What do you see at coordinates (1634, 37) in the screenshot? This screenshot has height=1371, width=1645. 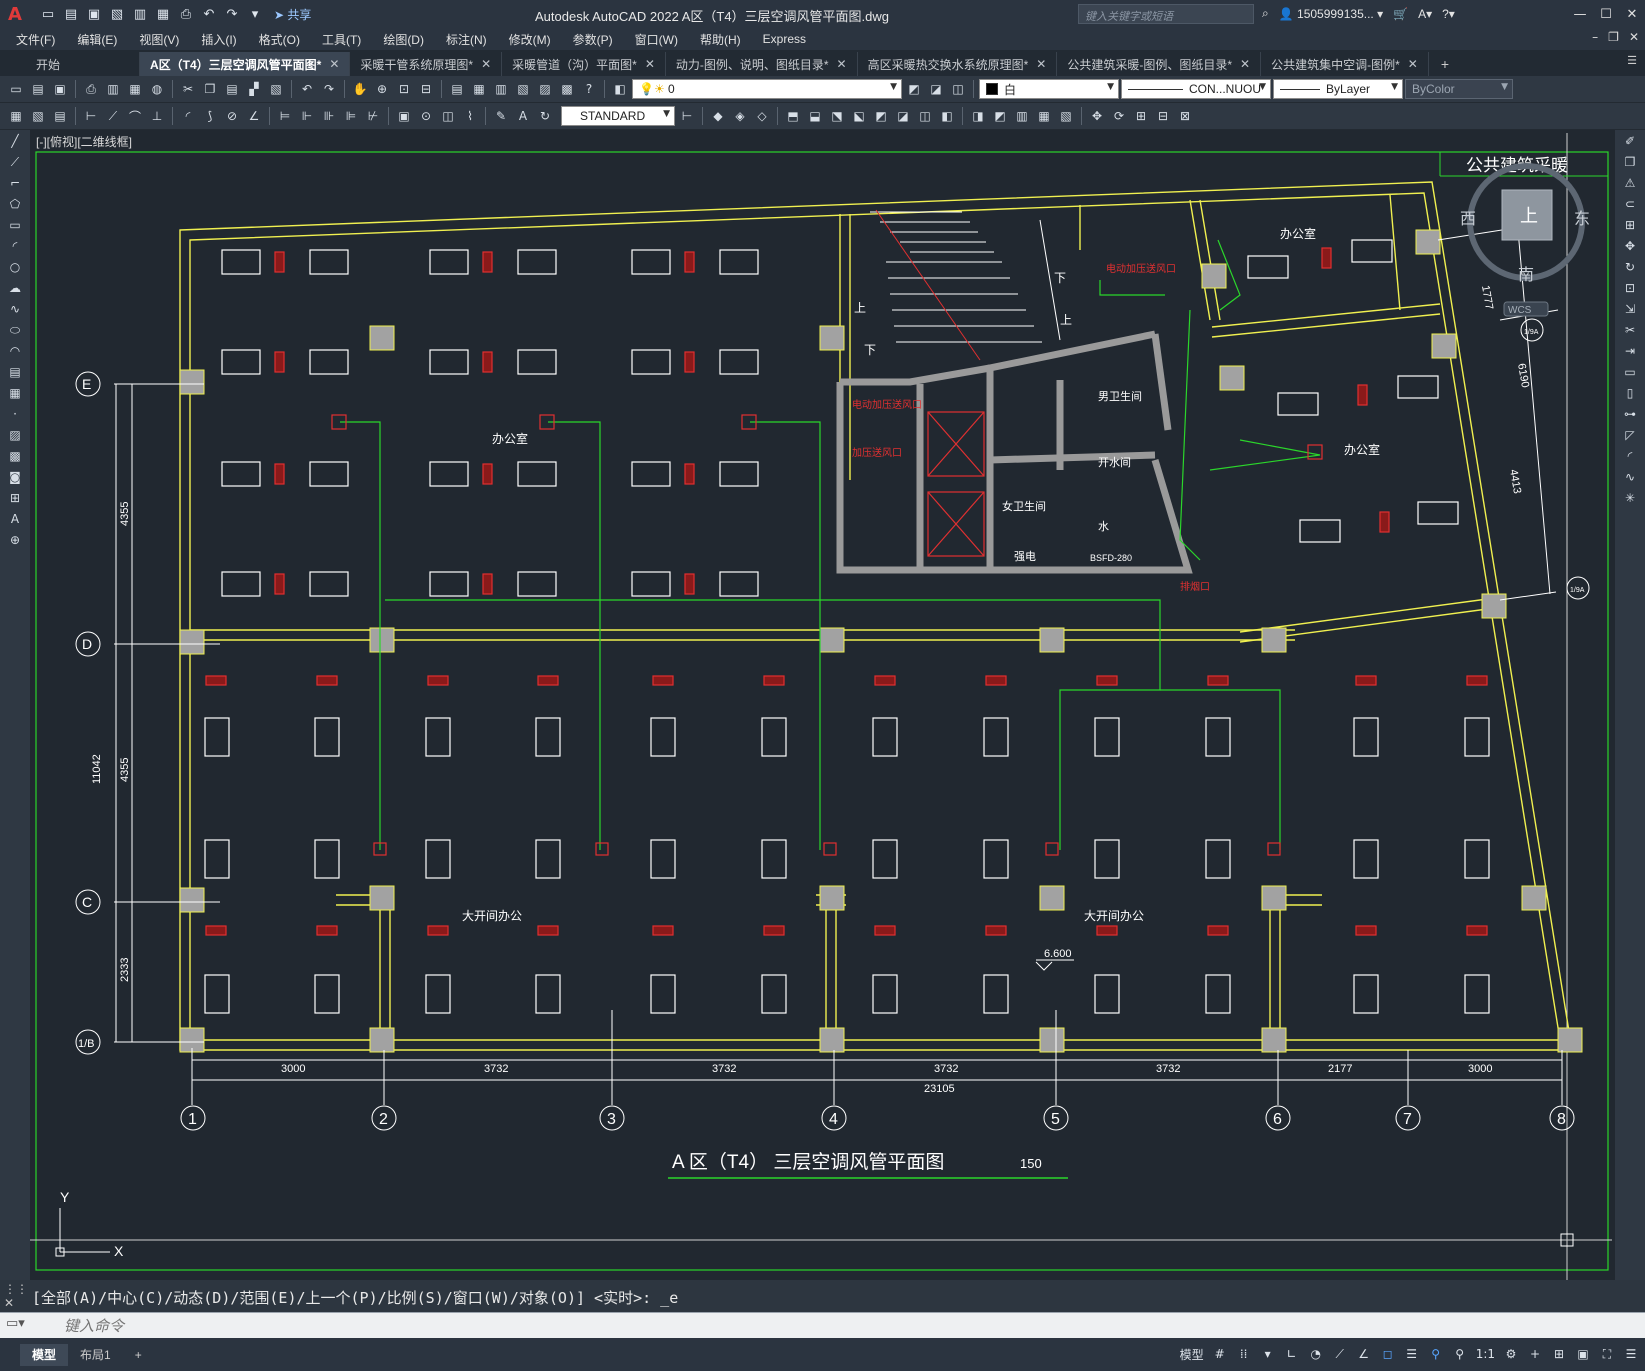 I see `doc-close-icon: ✕` at bounding box center [1634, 37].